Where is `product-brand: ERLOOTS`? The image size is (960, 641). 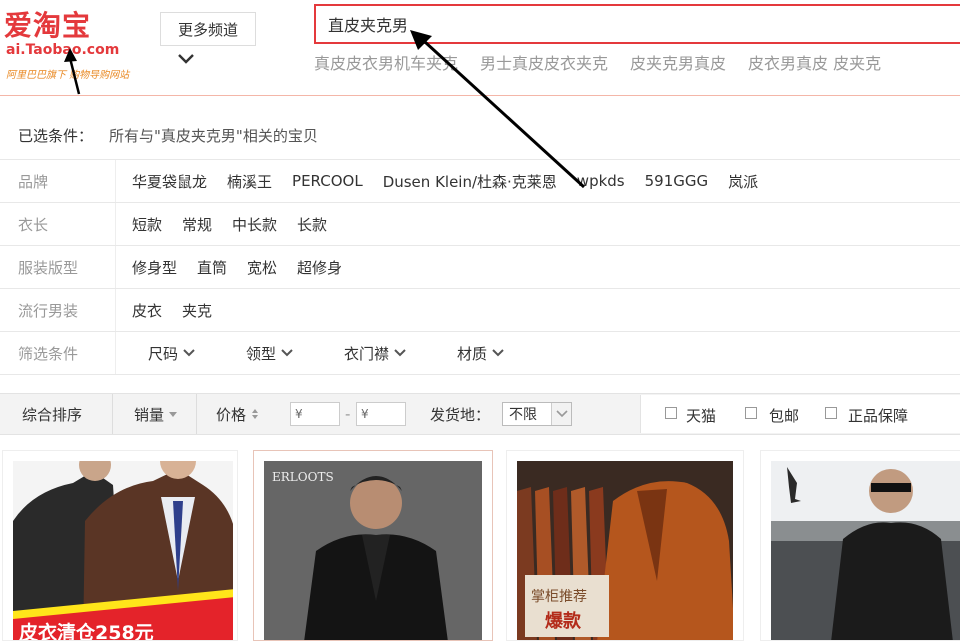 product-brand: ERLOOTS is located at coordinates (303, 477).